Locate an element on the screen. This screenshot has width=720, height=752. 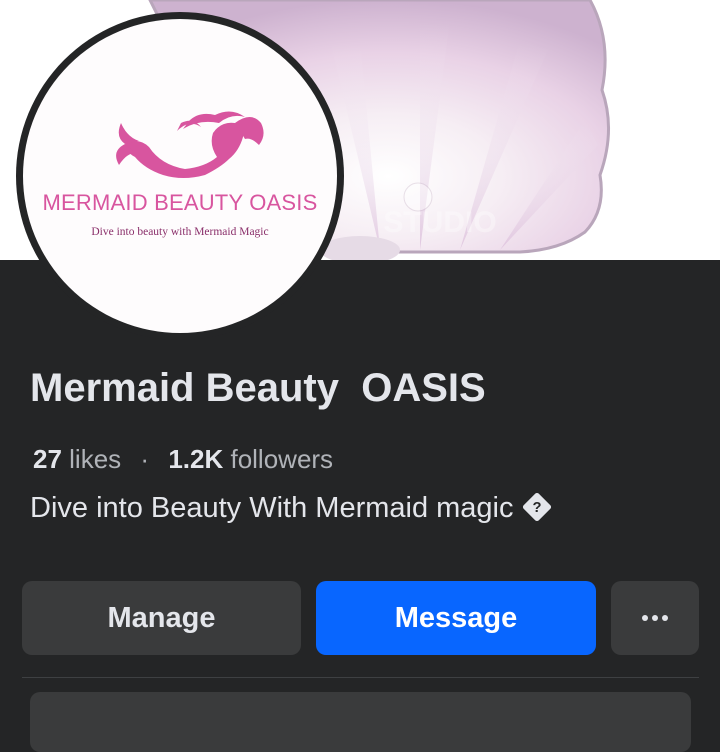
manage-button-label: Manage is located at coordinates (161, 617).